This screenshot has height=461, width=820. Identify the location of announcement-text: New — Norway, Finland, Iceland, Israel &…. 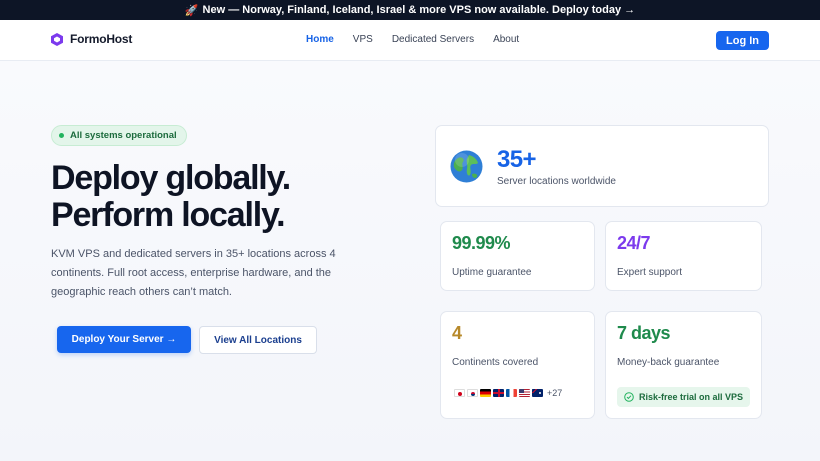
(419, 10).